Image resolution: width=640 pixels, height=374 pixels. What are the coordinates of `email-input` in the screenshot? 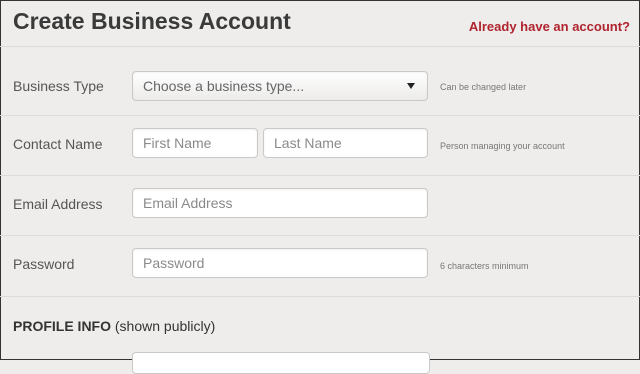 It's located at (280, 203).